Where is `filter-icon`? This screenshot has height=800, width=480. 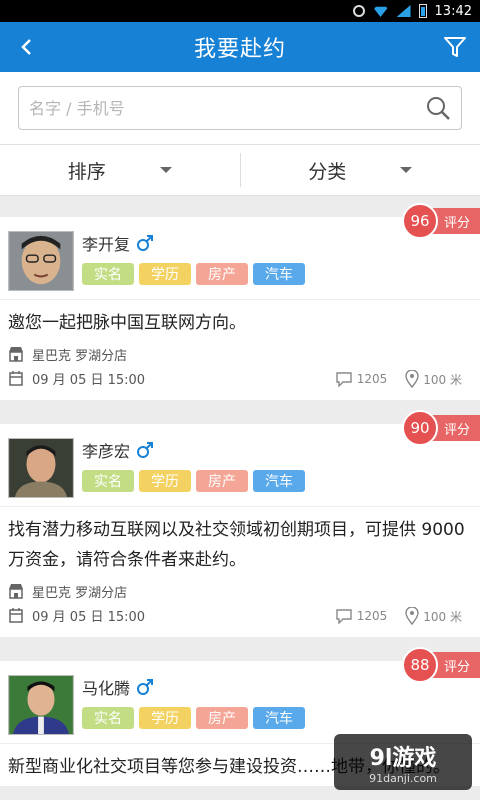
filter-icon is located at coordinates (455, 47).